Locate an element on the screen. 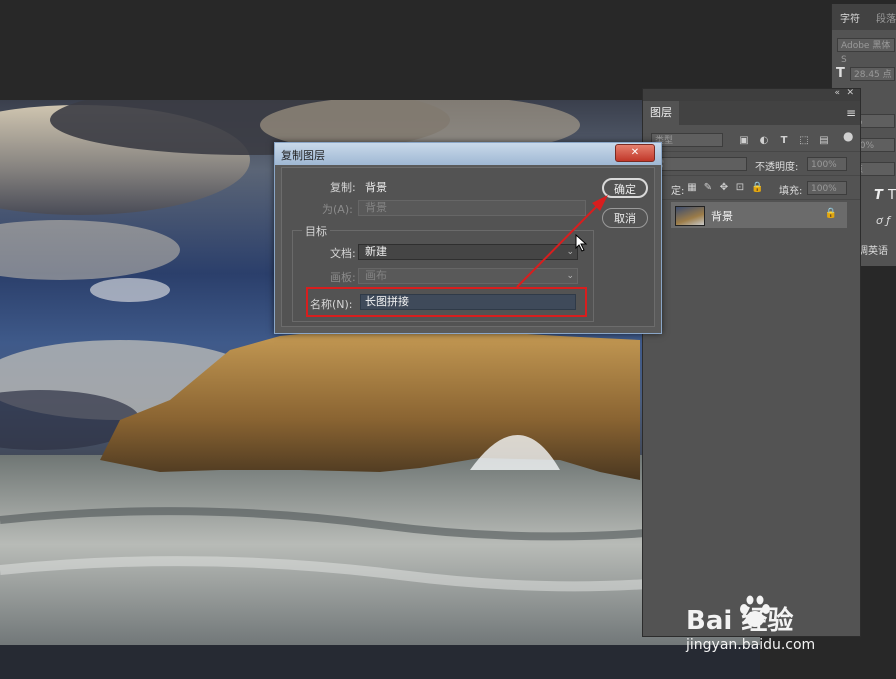  mouse-cursor-icon is located at coordinates (581, 243).